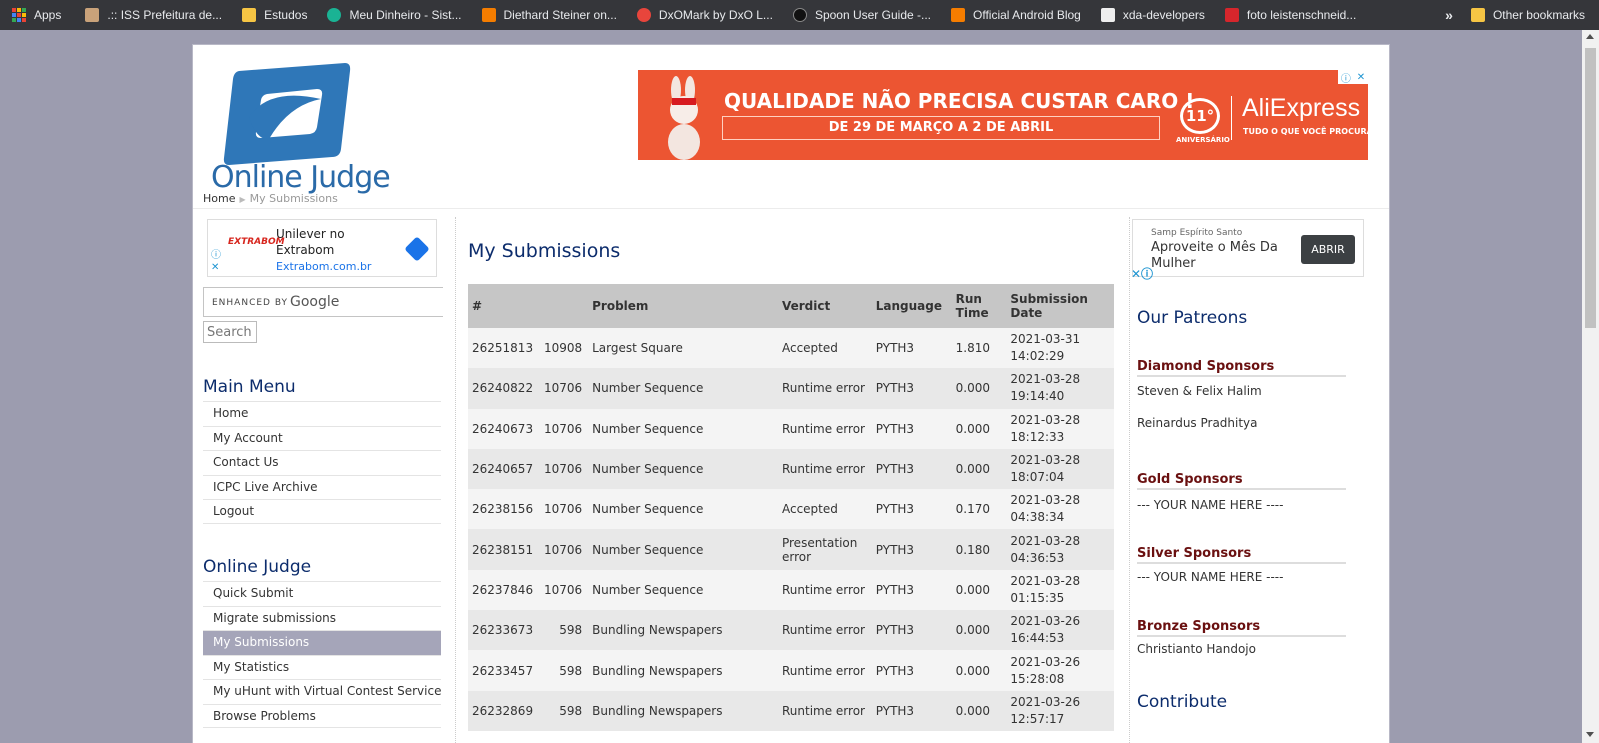  I want to click on submission-date-time: 15:28:08, so click(1037, 678).